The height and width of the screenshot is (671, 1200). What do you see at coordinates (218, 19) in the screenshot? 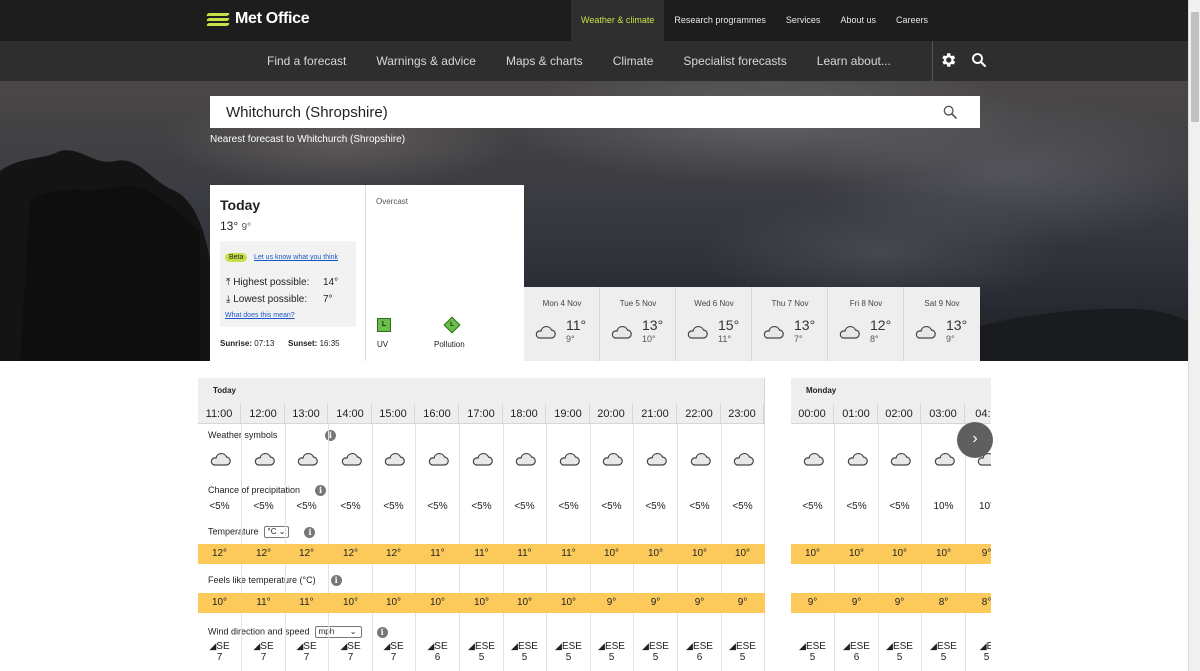
I see `logo-mark-icon` at bounding box center [218, 19].